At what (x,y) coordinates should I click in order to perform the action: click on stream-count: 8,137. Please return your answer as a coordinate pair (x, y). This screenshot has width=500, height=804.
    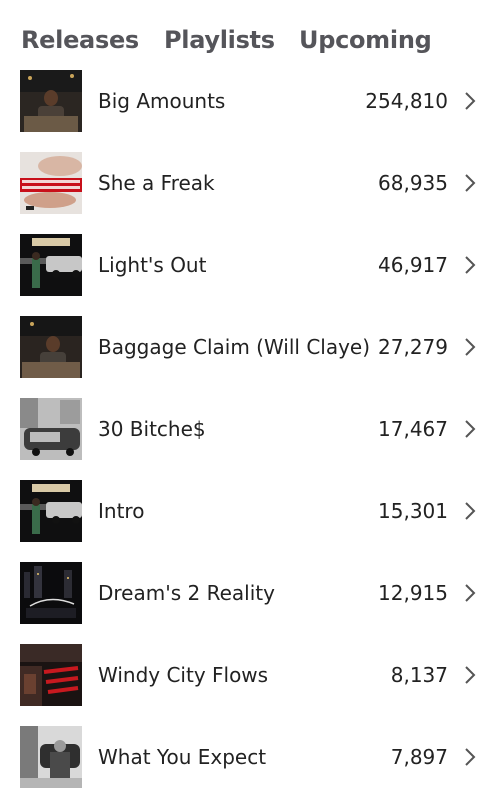
    Looking at the image, I should click on (419, 675).